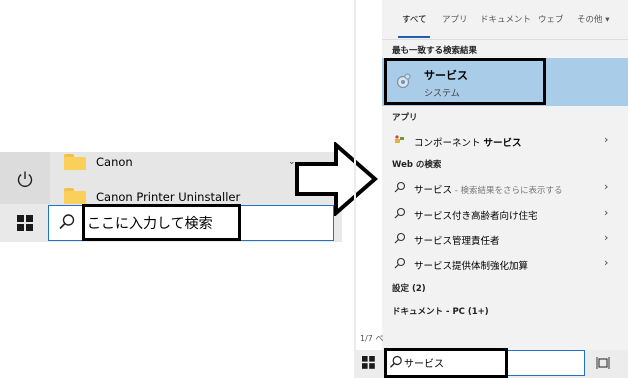 Image resolution: width=628 pixels, height=378 pixels. I want to click on web-result-2: サービス付き高齢者向け住宅, so click(476, 215).